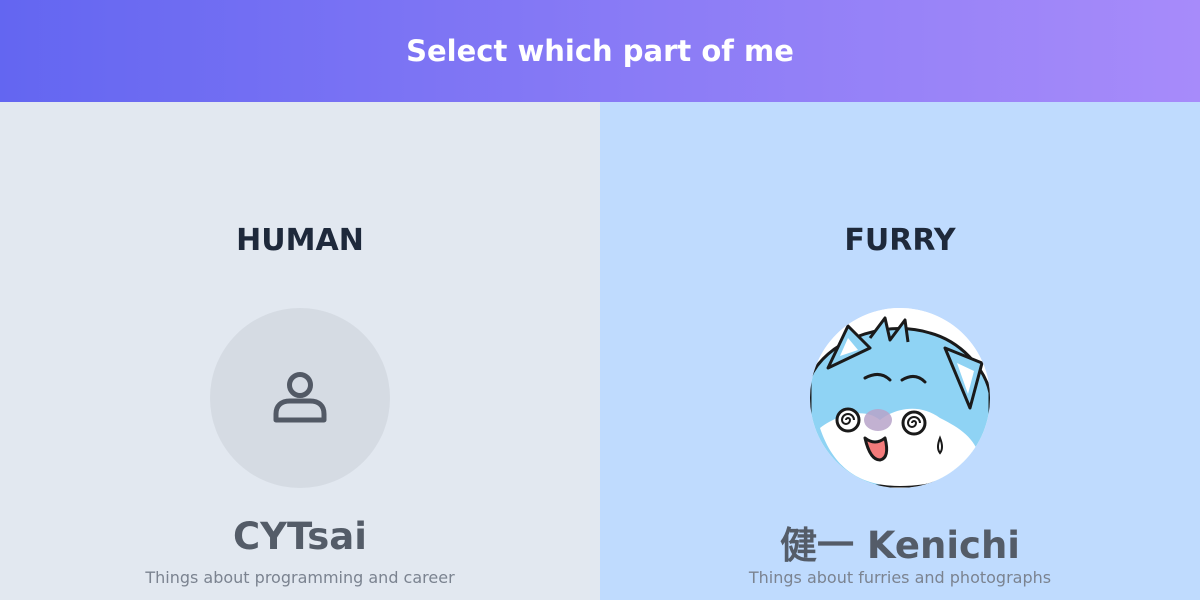  Describe the element at coordinates (900, 545) in the screenshot. I see `furry-name: 健一 Kenichi` at that location.